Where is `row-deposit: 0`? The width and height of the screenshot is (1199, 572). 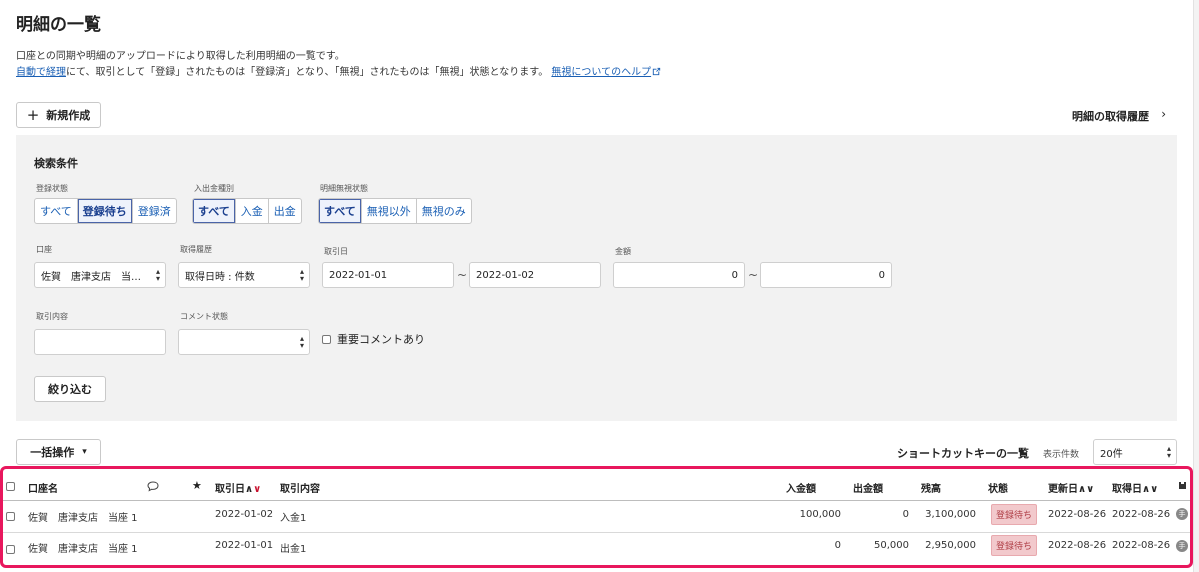
row-deposit: 0 is located at coordinates (837, 545).